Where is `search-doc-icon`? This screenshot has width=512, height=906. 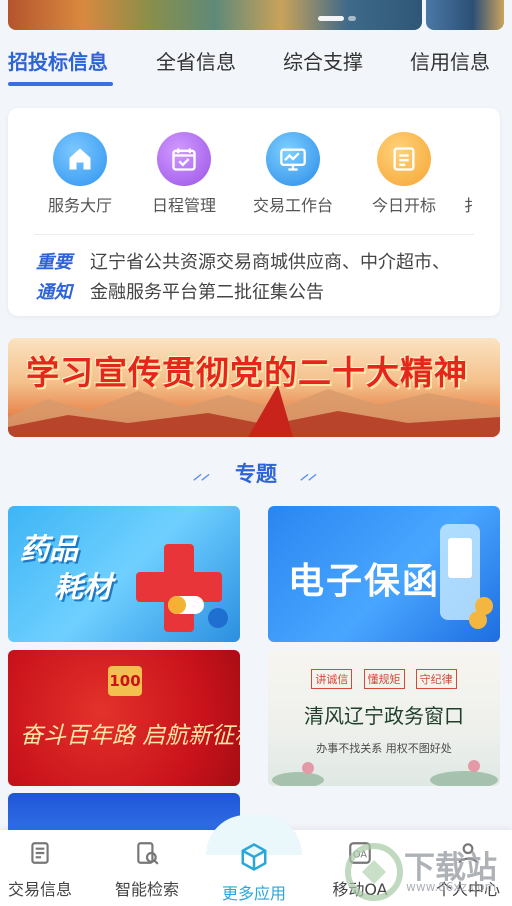
search-doc-icon is located at coordinates (147, 853).